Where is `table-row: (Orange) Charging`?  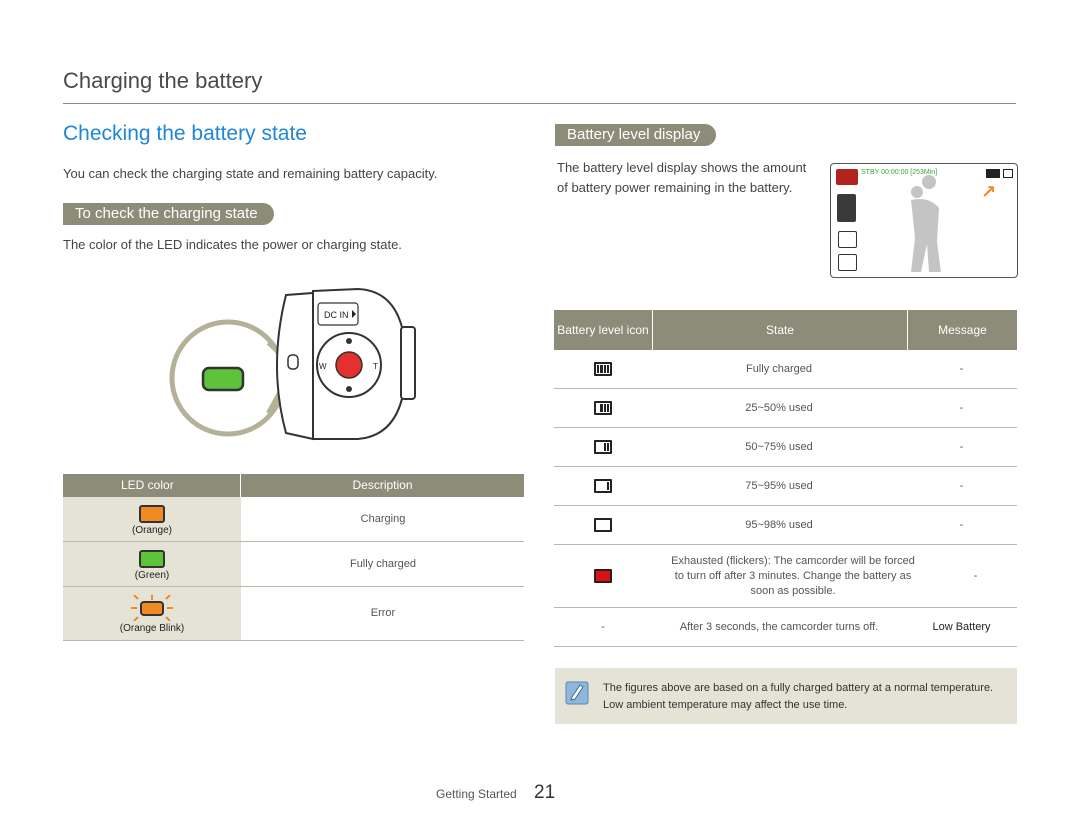
table-row: (Orange) Charging is located at coordinates (293, 519).